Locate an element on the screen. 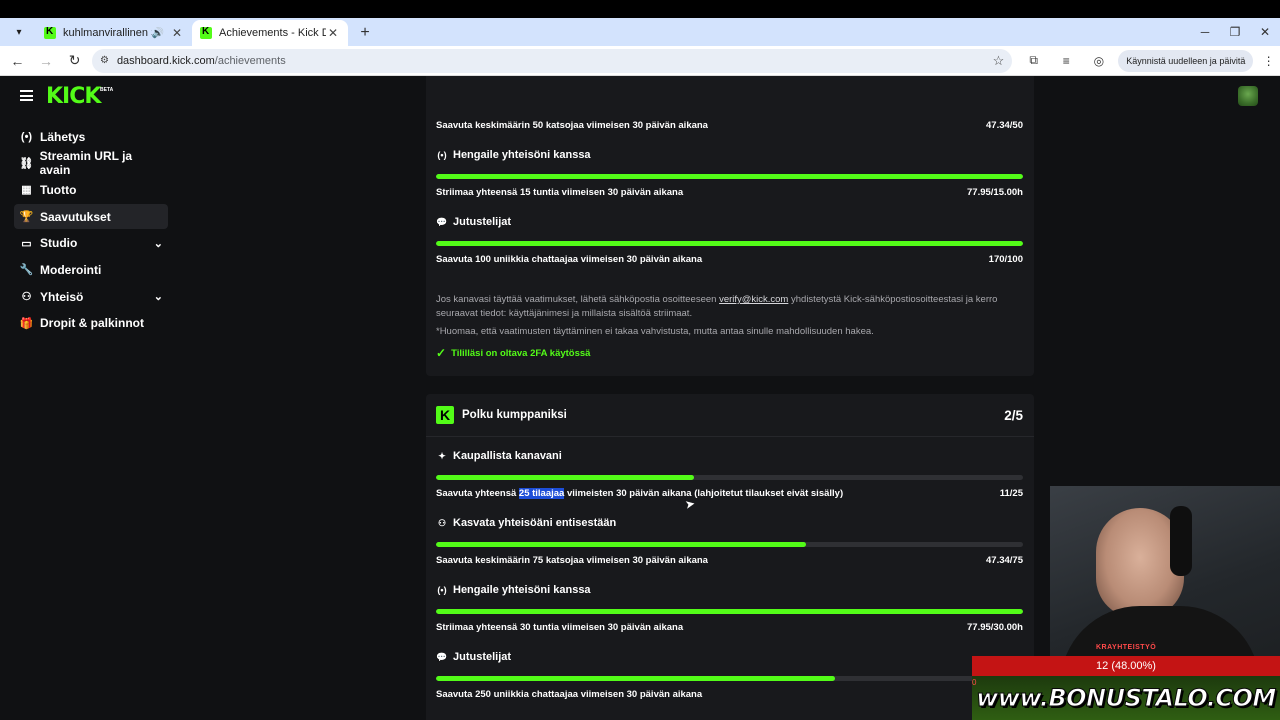 The image size is (1280, 720). sidebar-item-label: Moderointi is located at coordinates (71, 269).